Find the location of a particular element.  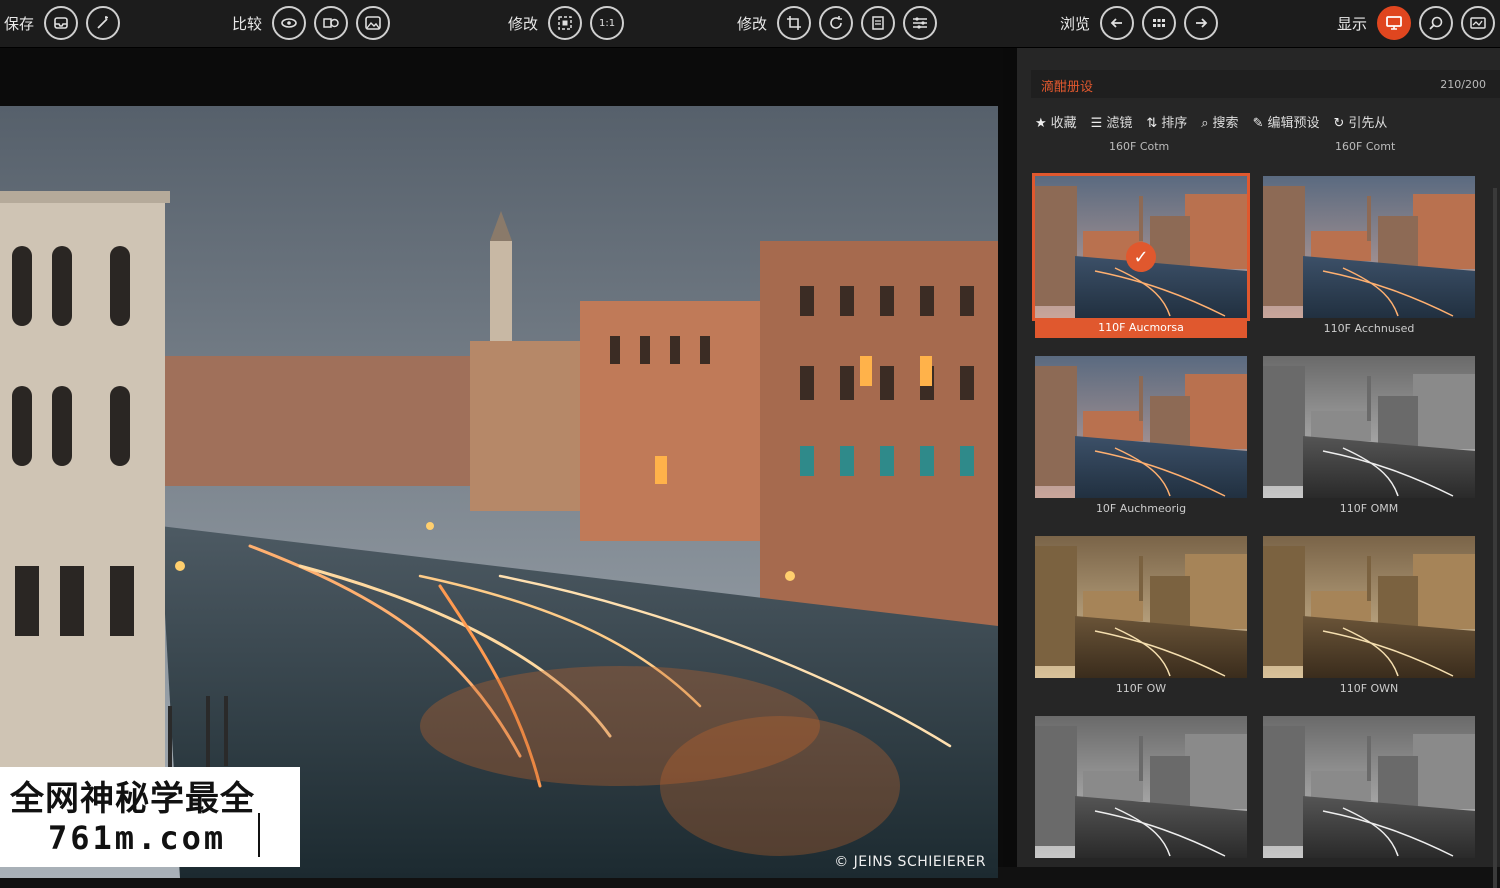

preset-caption: 110F OMM is located at coordinates (1369, 508).